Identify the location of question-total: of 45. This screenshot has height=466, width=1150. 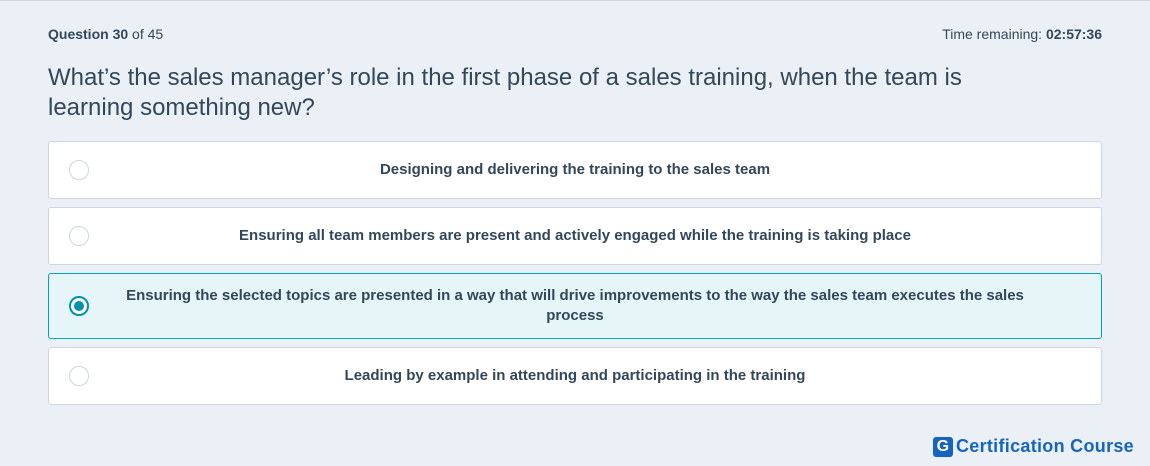
(148, 34).